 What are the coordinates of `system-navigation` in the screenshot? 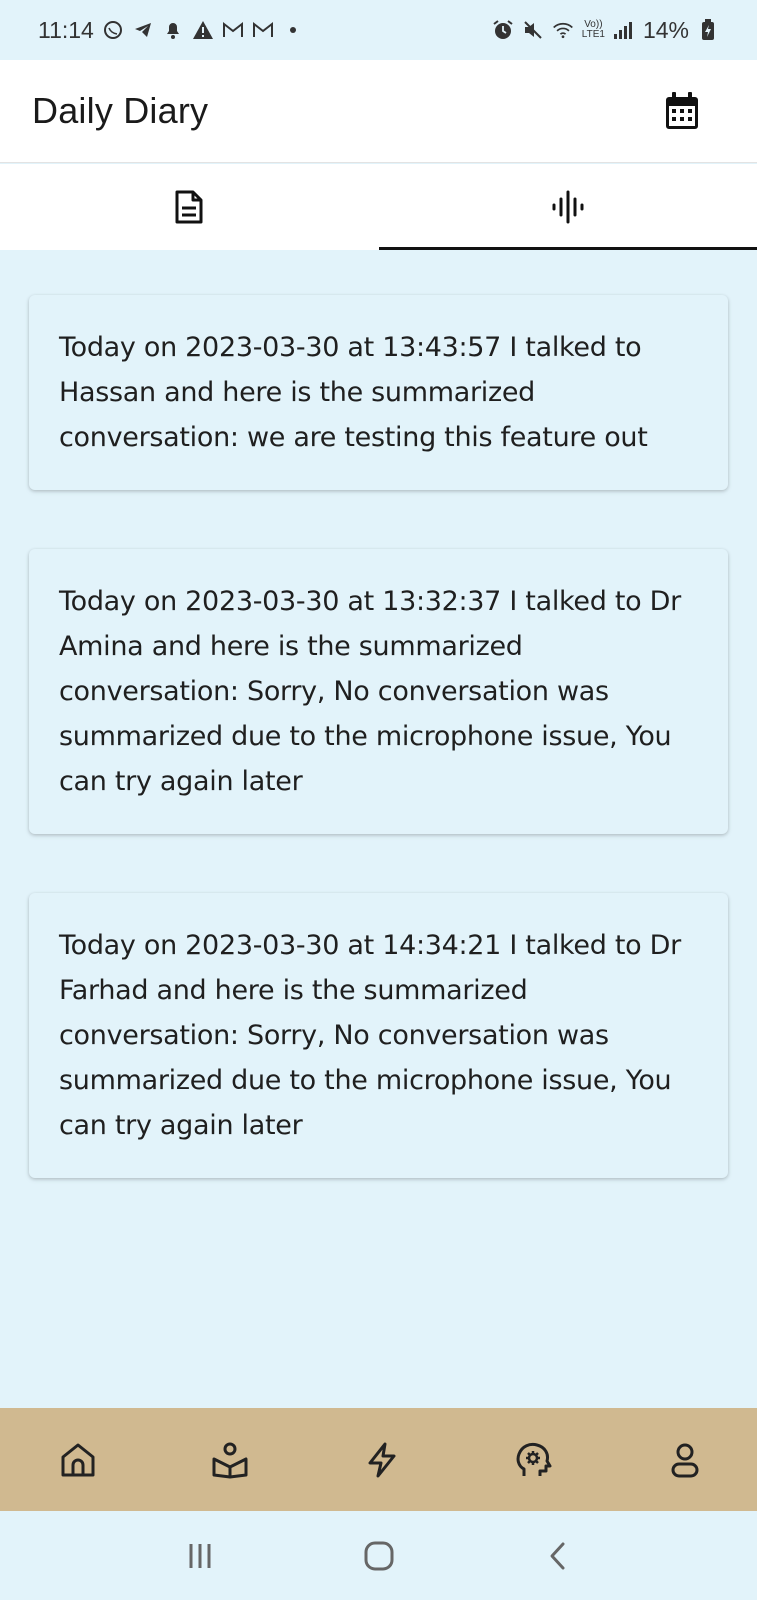 It's located at (378, 1555).